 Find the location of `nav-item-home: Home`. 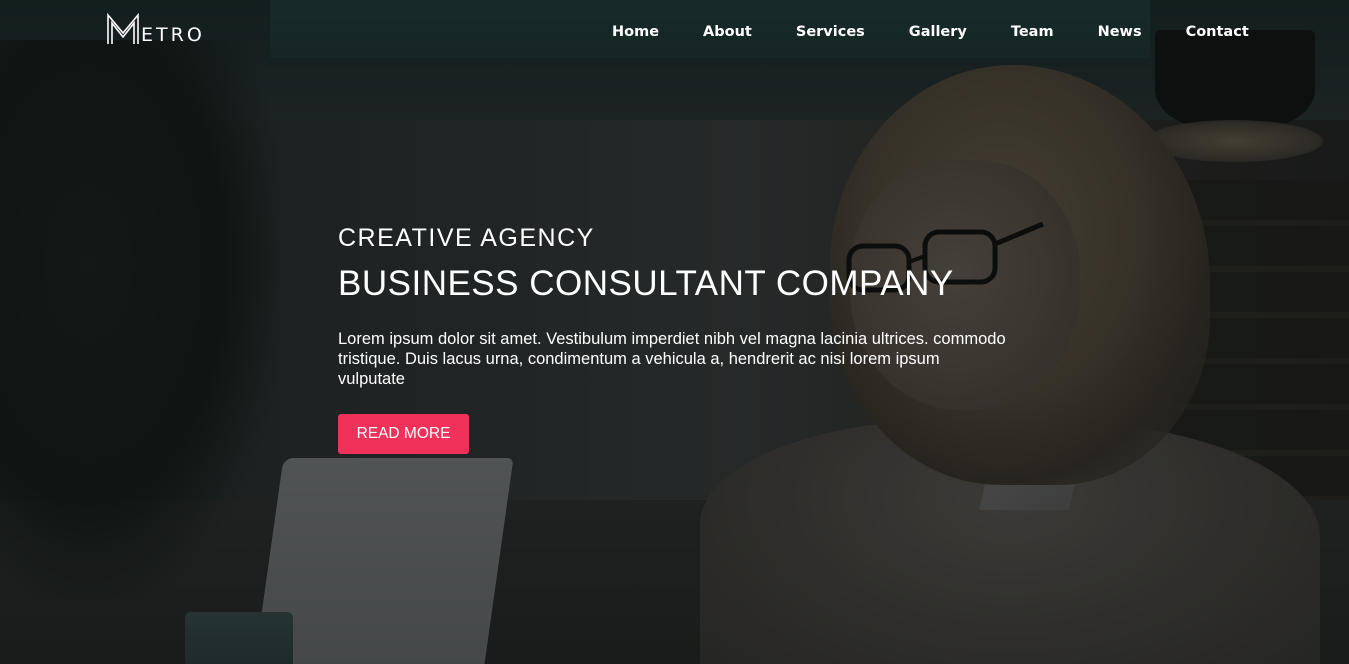

nav-item-home: Home is located at coordinates (635, 32).